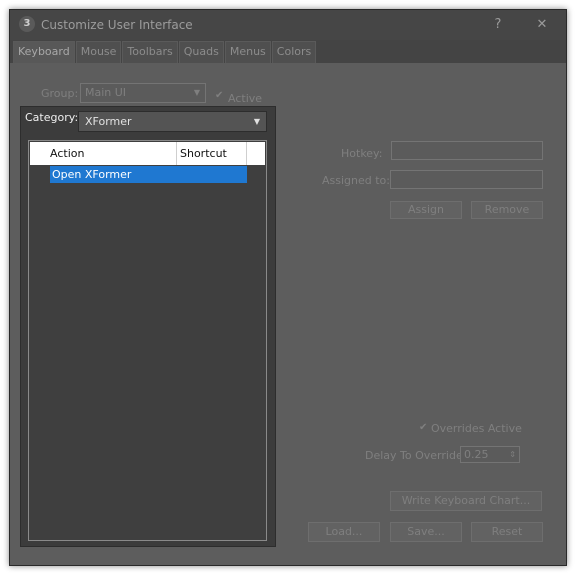 This screenshot has height=573, width=575. I want to click on group-value: Main UI, so click(106, 92).